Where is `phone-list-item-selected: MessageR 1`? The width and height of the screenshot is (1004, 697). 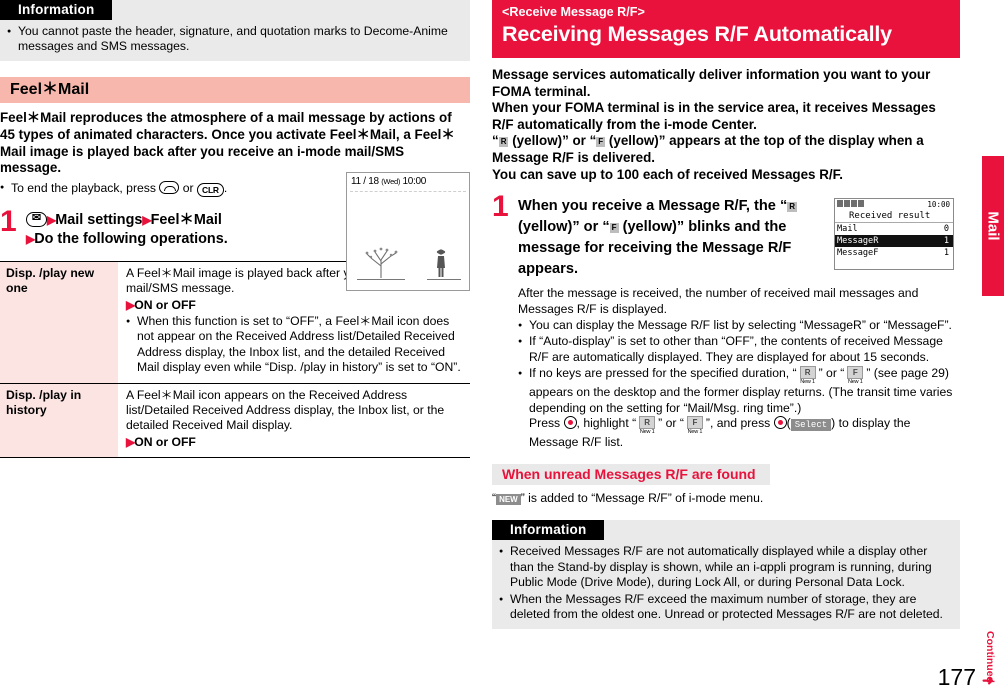
phone-list-item-selected: MessageR 1 is located at coordinates (894, 241).